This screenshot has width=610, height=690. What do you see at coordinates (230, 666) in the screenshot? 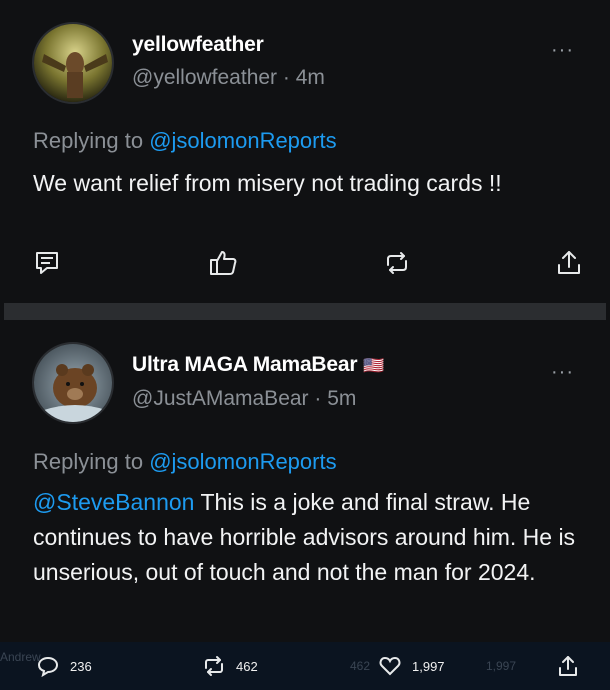
I see `retweets-stat: 462` at bounding box center [230, 666].